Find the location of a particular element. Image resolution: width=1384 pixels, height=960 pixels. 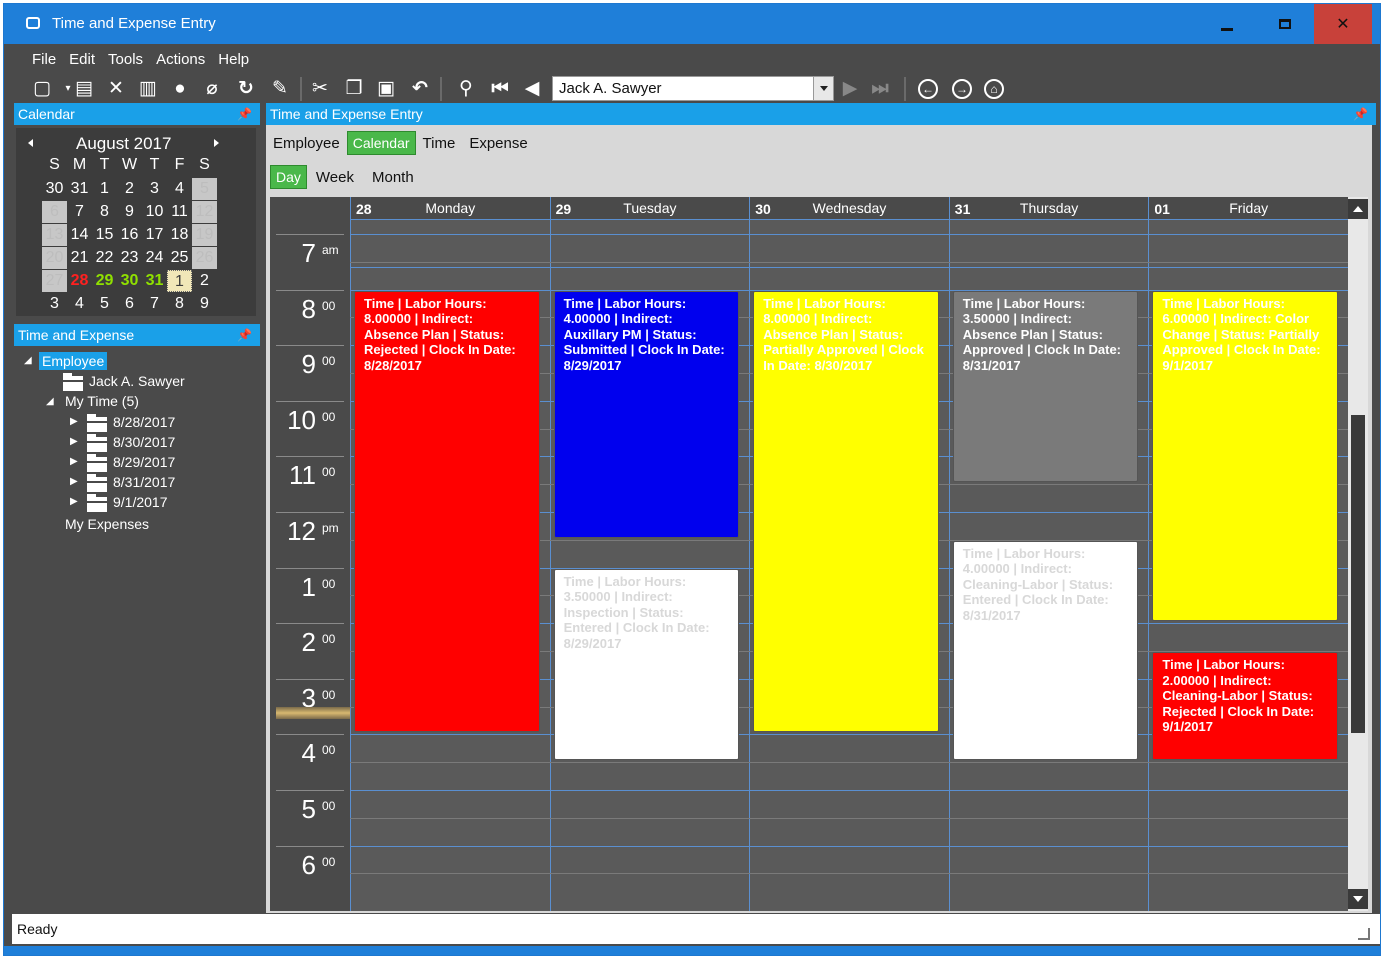

maximize-button is located at coordinates (1285, 24).